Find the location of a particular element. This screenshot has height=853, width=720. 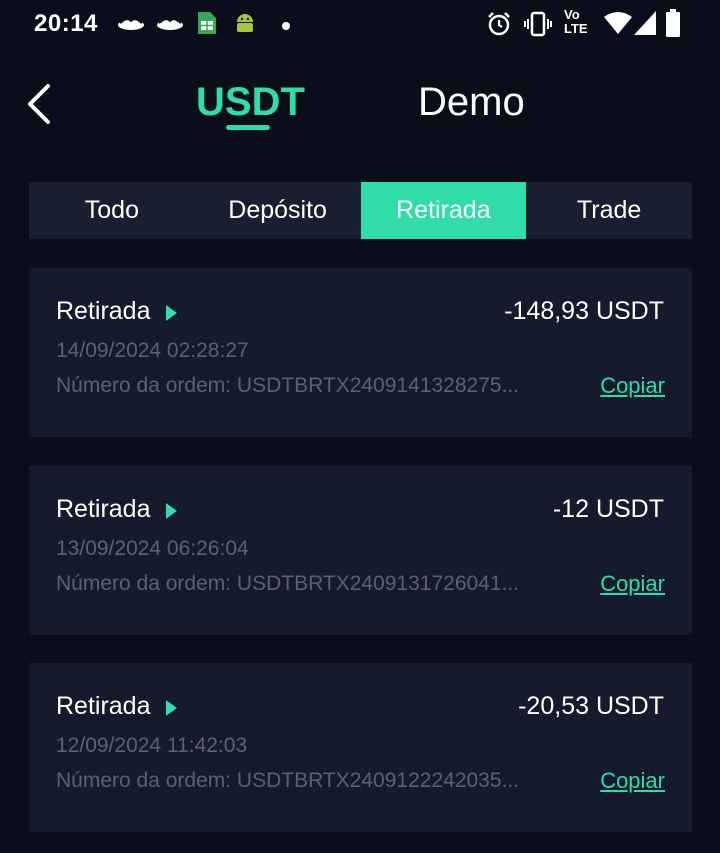

battery-icon is located at coordinates (673, 25).